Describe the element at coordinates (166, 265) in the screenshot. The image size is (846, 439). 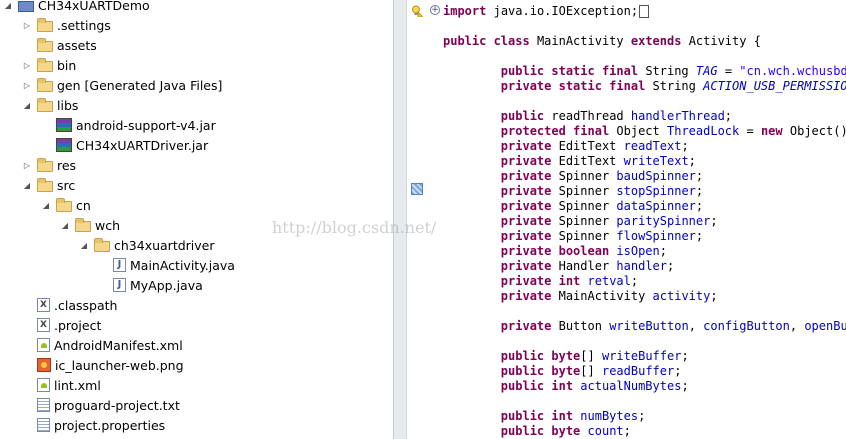
I see `tree-item: J MainActivity.java` at that location.